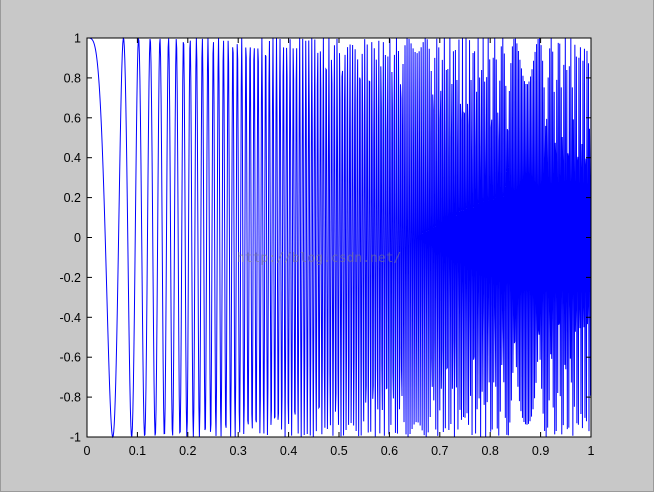 The height and width of the screenshot is (492, 654). What do you see at coordinates (389, 451) in the screenshot?
I see `x-tick-label: 0.6` at bounding box center [389, 451].